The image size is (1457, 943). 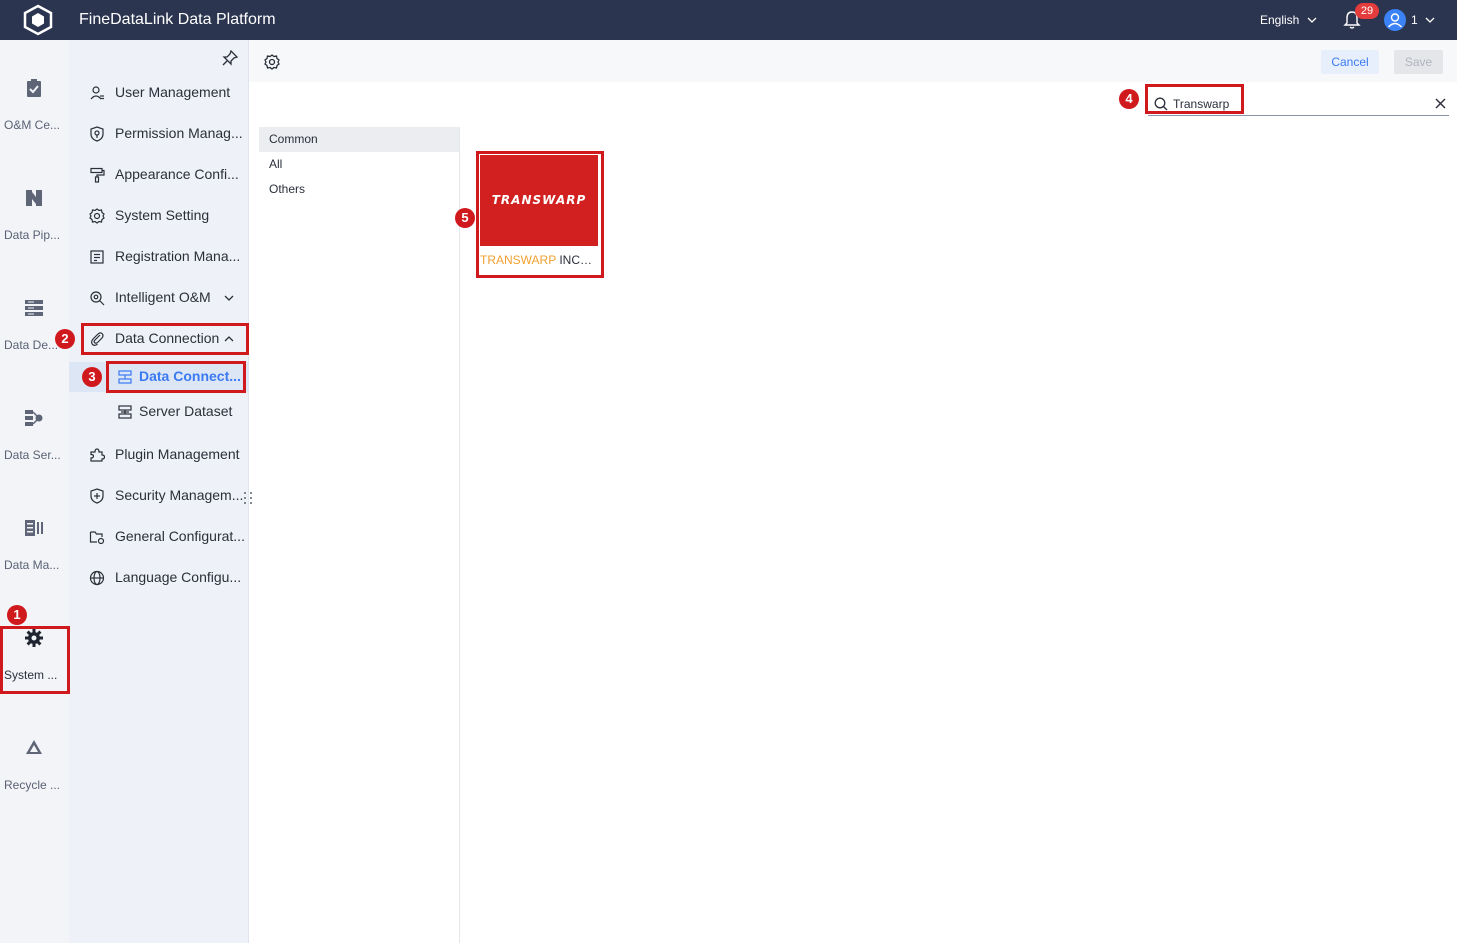 What do you see at coordinates (359, 189) in the screenshot?
I see `category-others: Others` at bounding box center [359, 189].